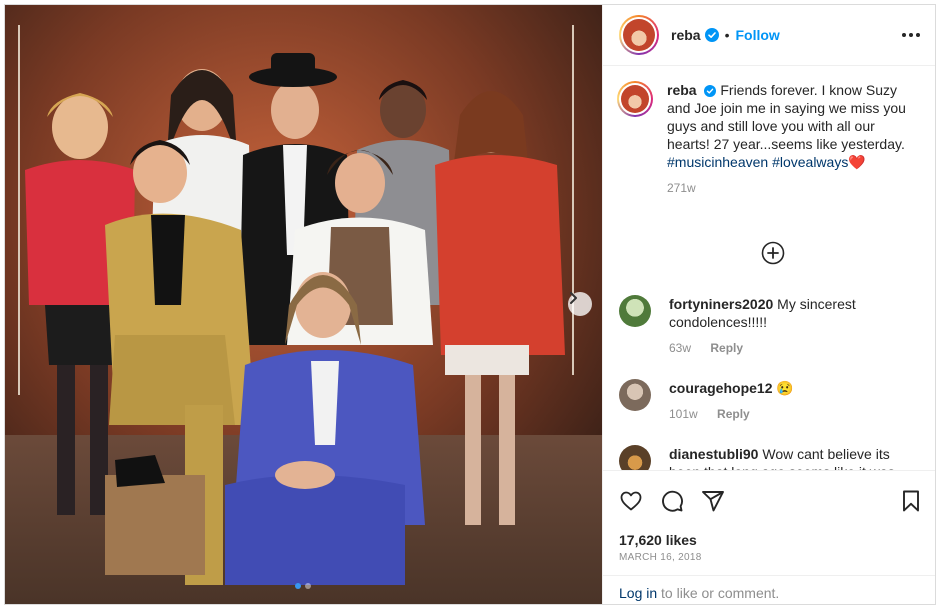 This screenshot has width=939, height=609. Describe the element at coordinates (911, 501) in the screenshot. I see `bookmark-icon` at that location.